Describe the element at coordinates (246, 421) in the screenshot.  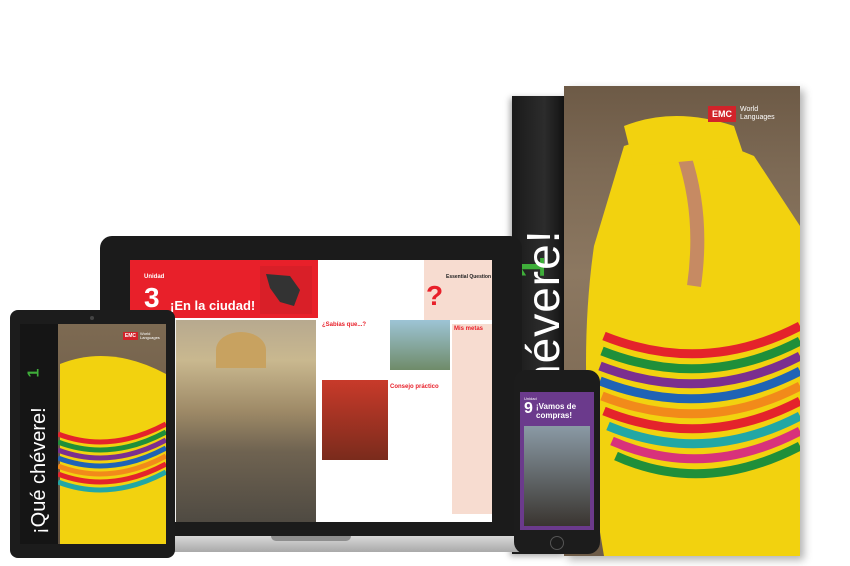
I see `palace-photo` at that location.